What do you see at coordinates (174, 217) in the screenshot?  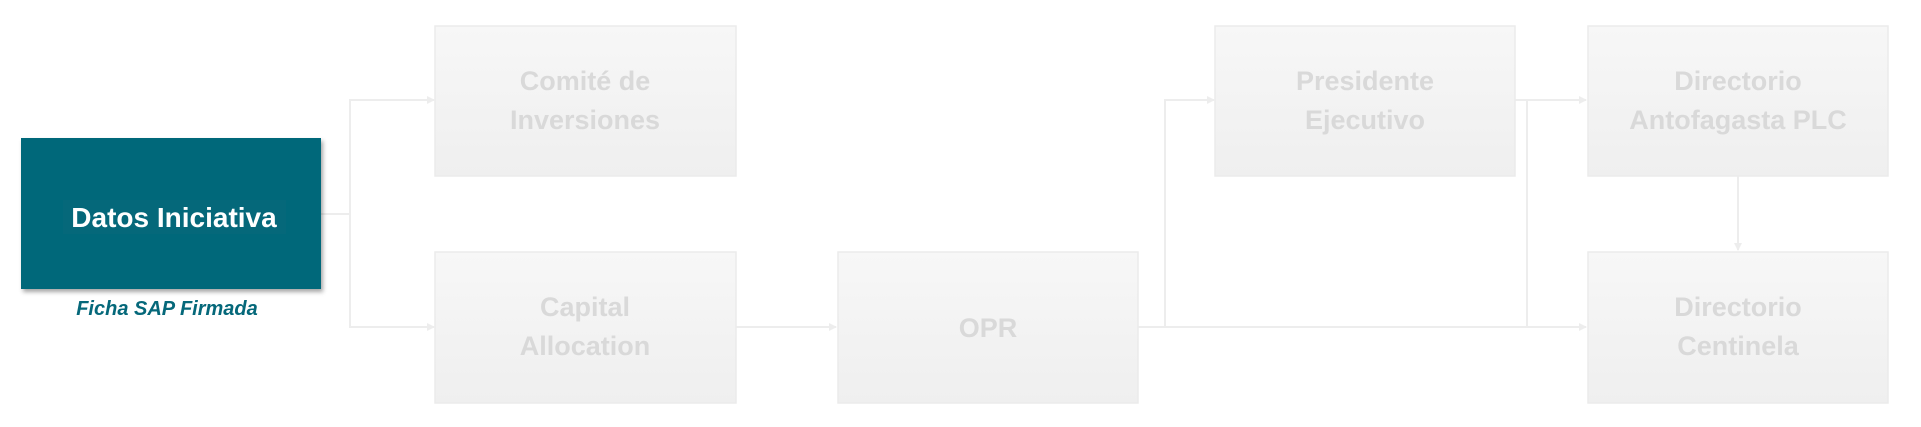 I see `node-datos-iniciativa-label: Datos Iniciativa` at bounding box center [174, 217].